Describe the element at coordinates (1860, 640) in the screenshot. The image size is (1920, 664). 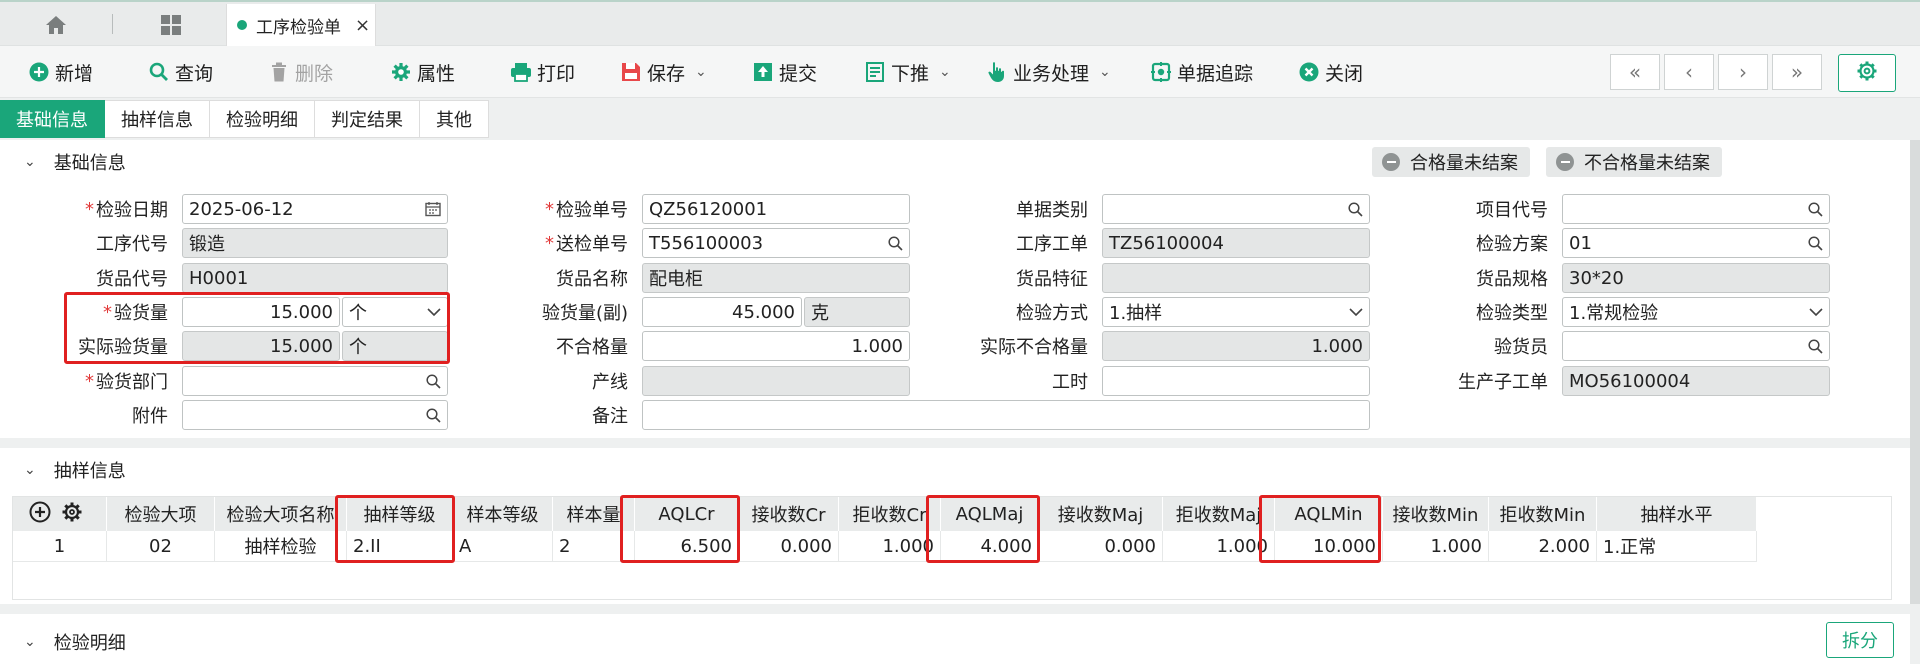
I see `split-button: 拆分` at that location.